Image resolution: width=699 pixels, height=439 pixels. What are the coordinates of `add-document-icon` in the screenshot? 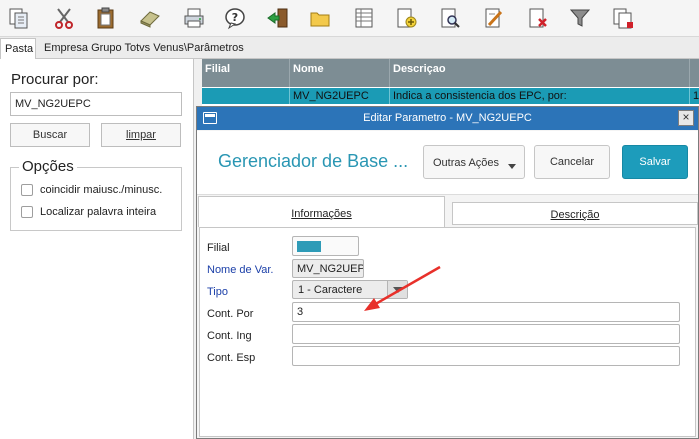 It's located at (406, 18).